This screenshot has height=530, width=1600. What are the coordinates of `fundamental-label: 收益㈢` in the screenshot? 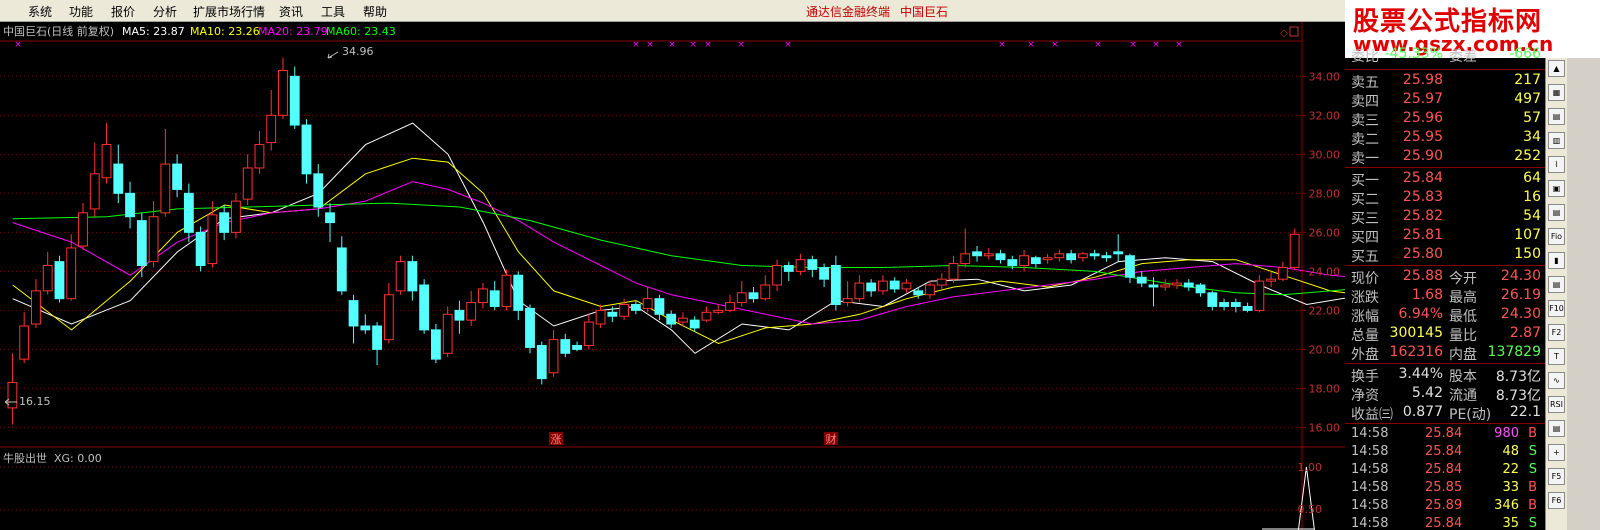 It's located at (1372, 415).